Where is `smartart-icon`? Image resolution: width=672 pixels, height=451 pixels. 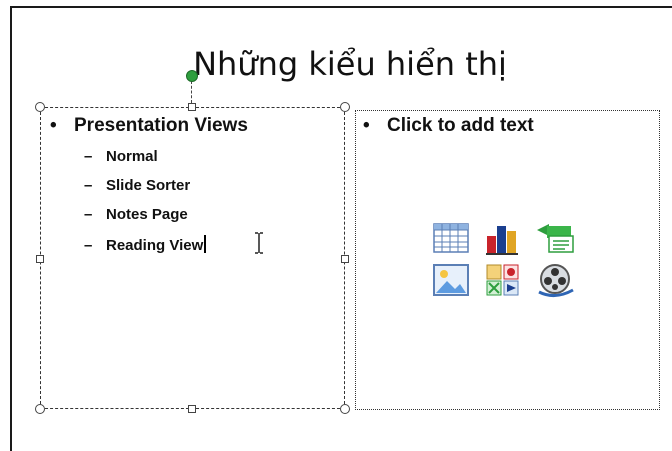
smartart-icon is located at coordinates (555, 238).